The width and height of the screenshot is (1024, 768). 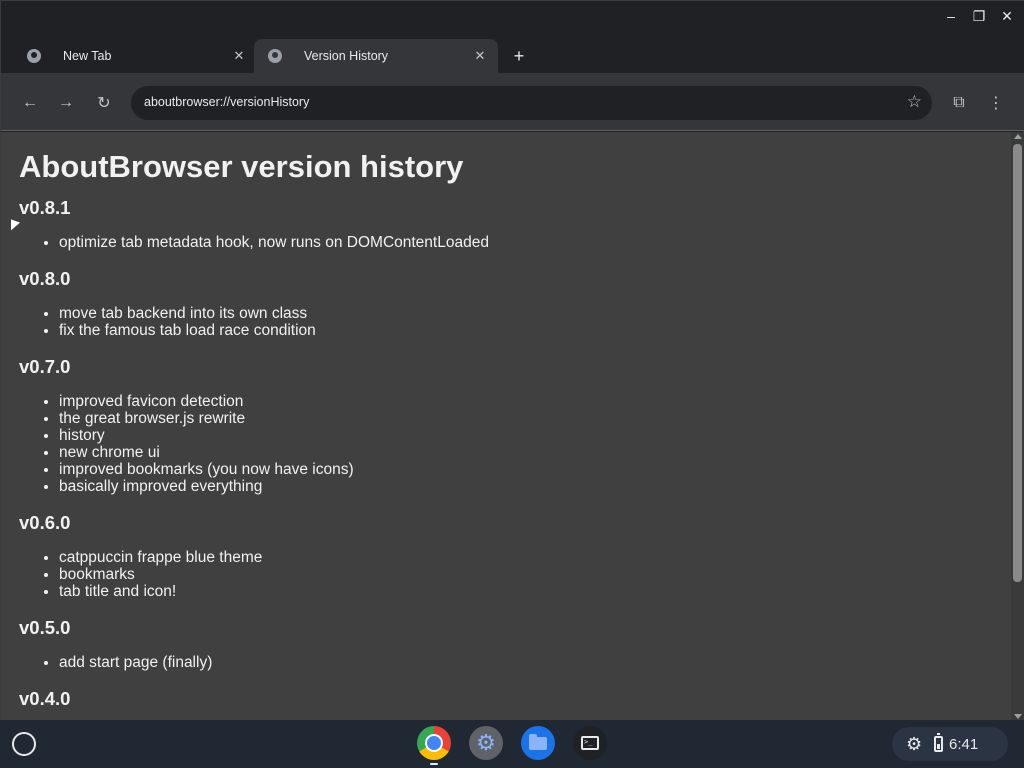 I want to click on tab-version-history: Version History ✕, so click(x=376, y=56).